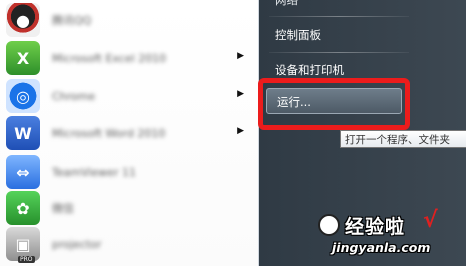 The width and height of the screenshot is (466, 266). Describe the element at coordinates (26, 259) in the screenshot. I see `pro-badge: PRO` at that location.